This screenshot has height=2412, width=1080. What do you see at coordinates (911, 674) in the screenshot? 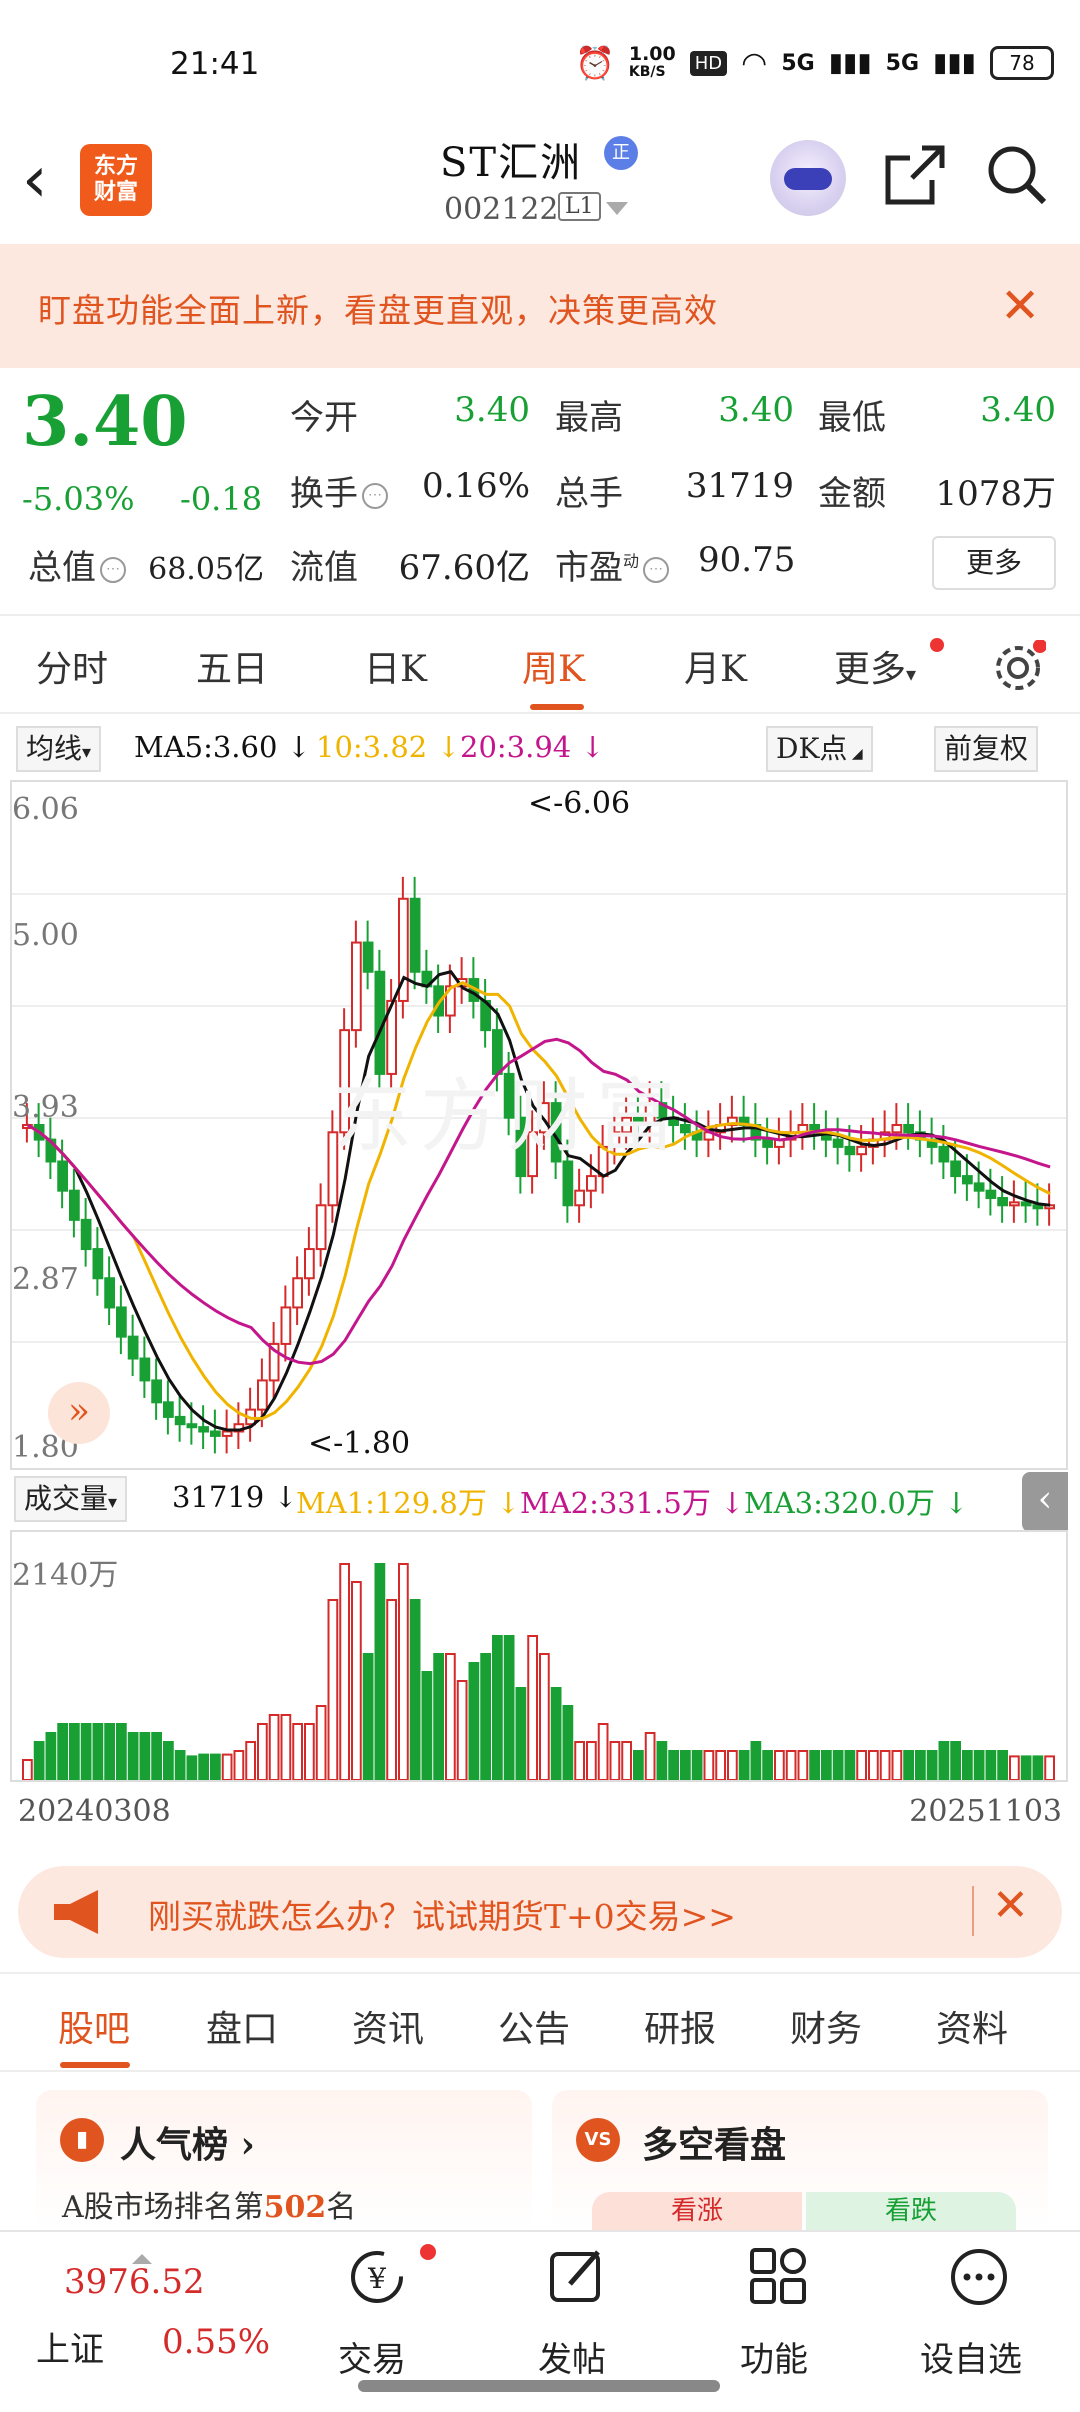
I see `chevron-down-icon: ▾` at bounding box center [911, 674].